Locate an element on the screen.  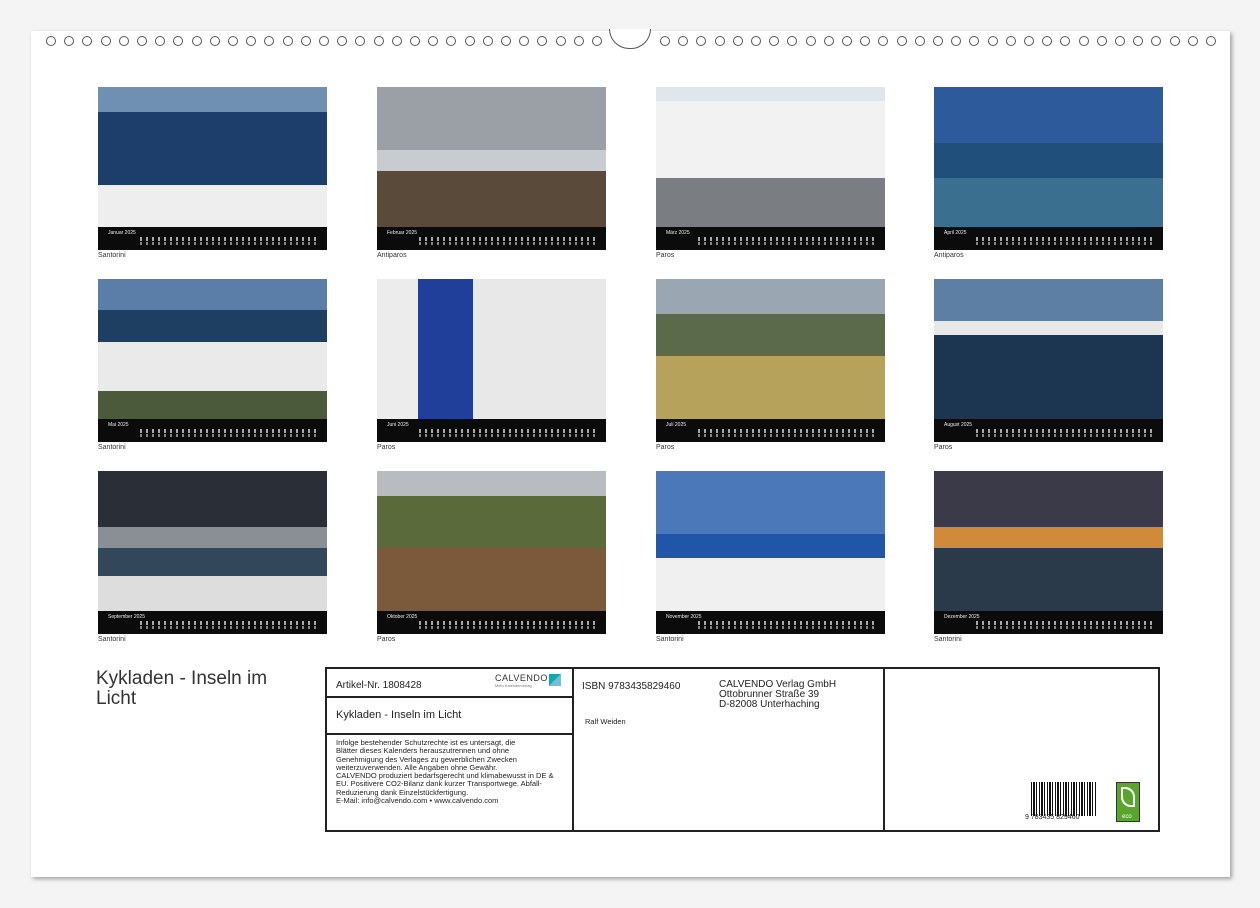
month-page: November 2025 Santorini is located at coordinates (770, 557).